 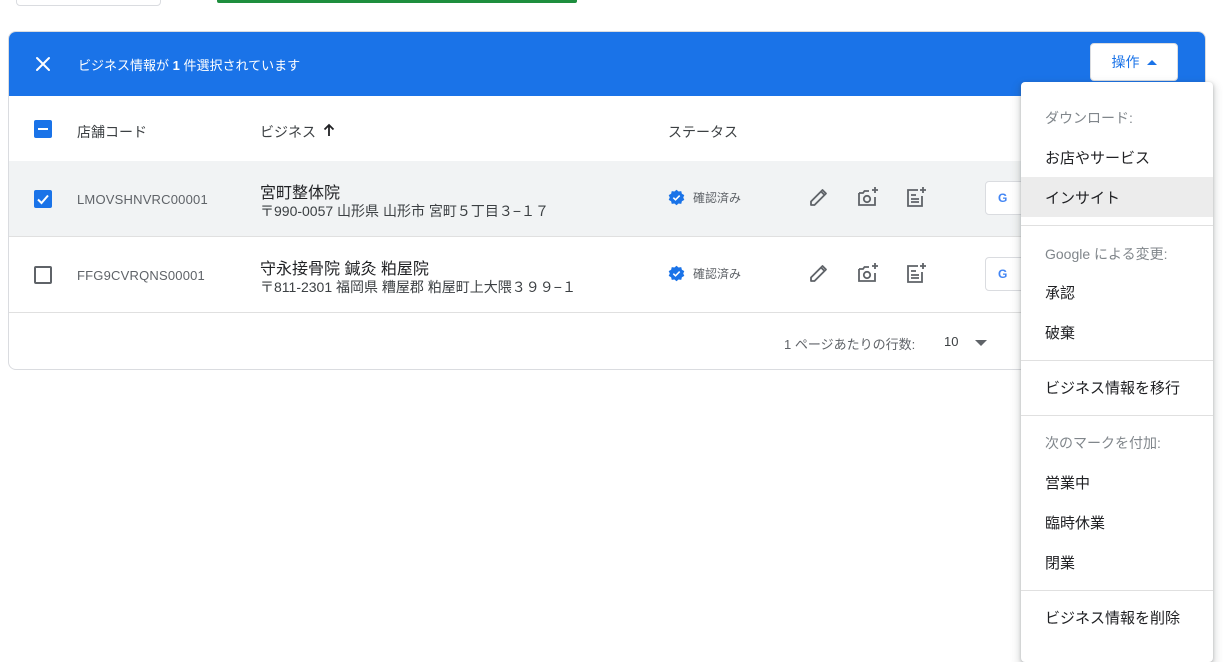 I want to click on sort-ascending-icon, so click(x=329, y=130).